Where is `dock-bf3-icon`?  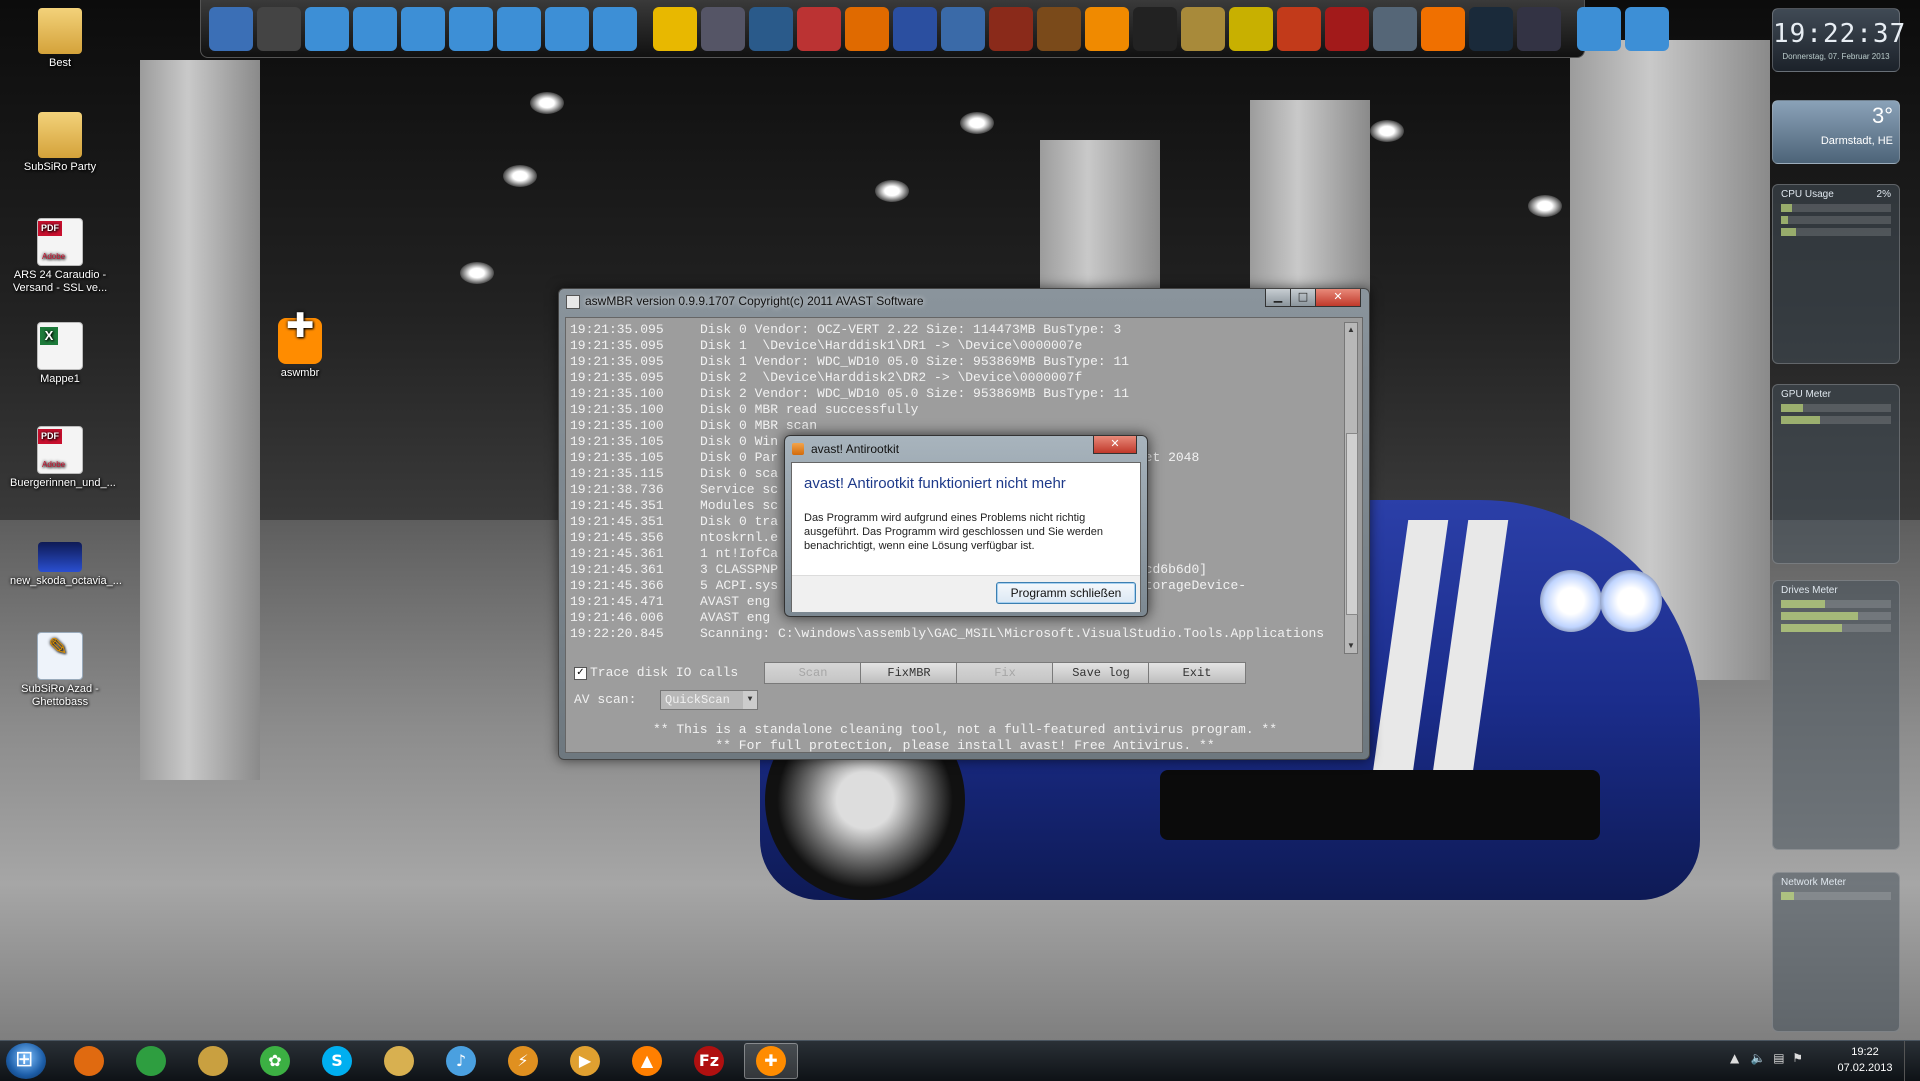
dock-bf3-icon is located at coordinates (867, 28).